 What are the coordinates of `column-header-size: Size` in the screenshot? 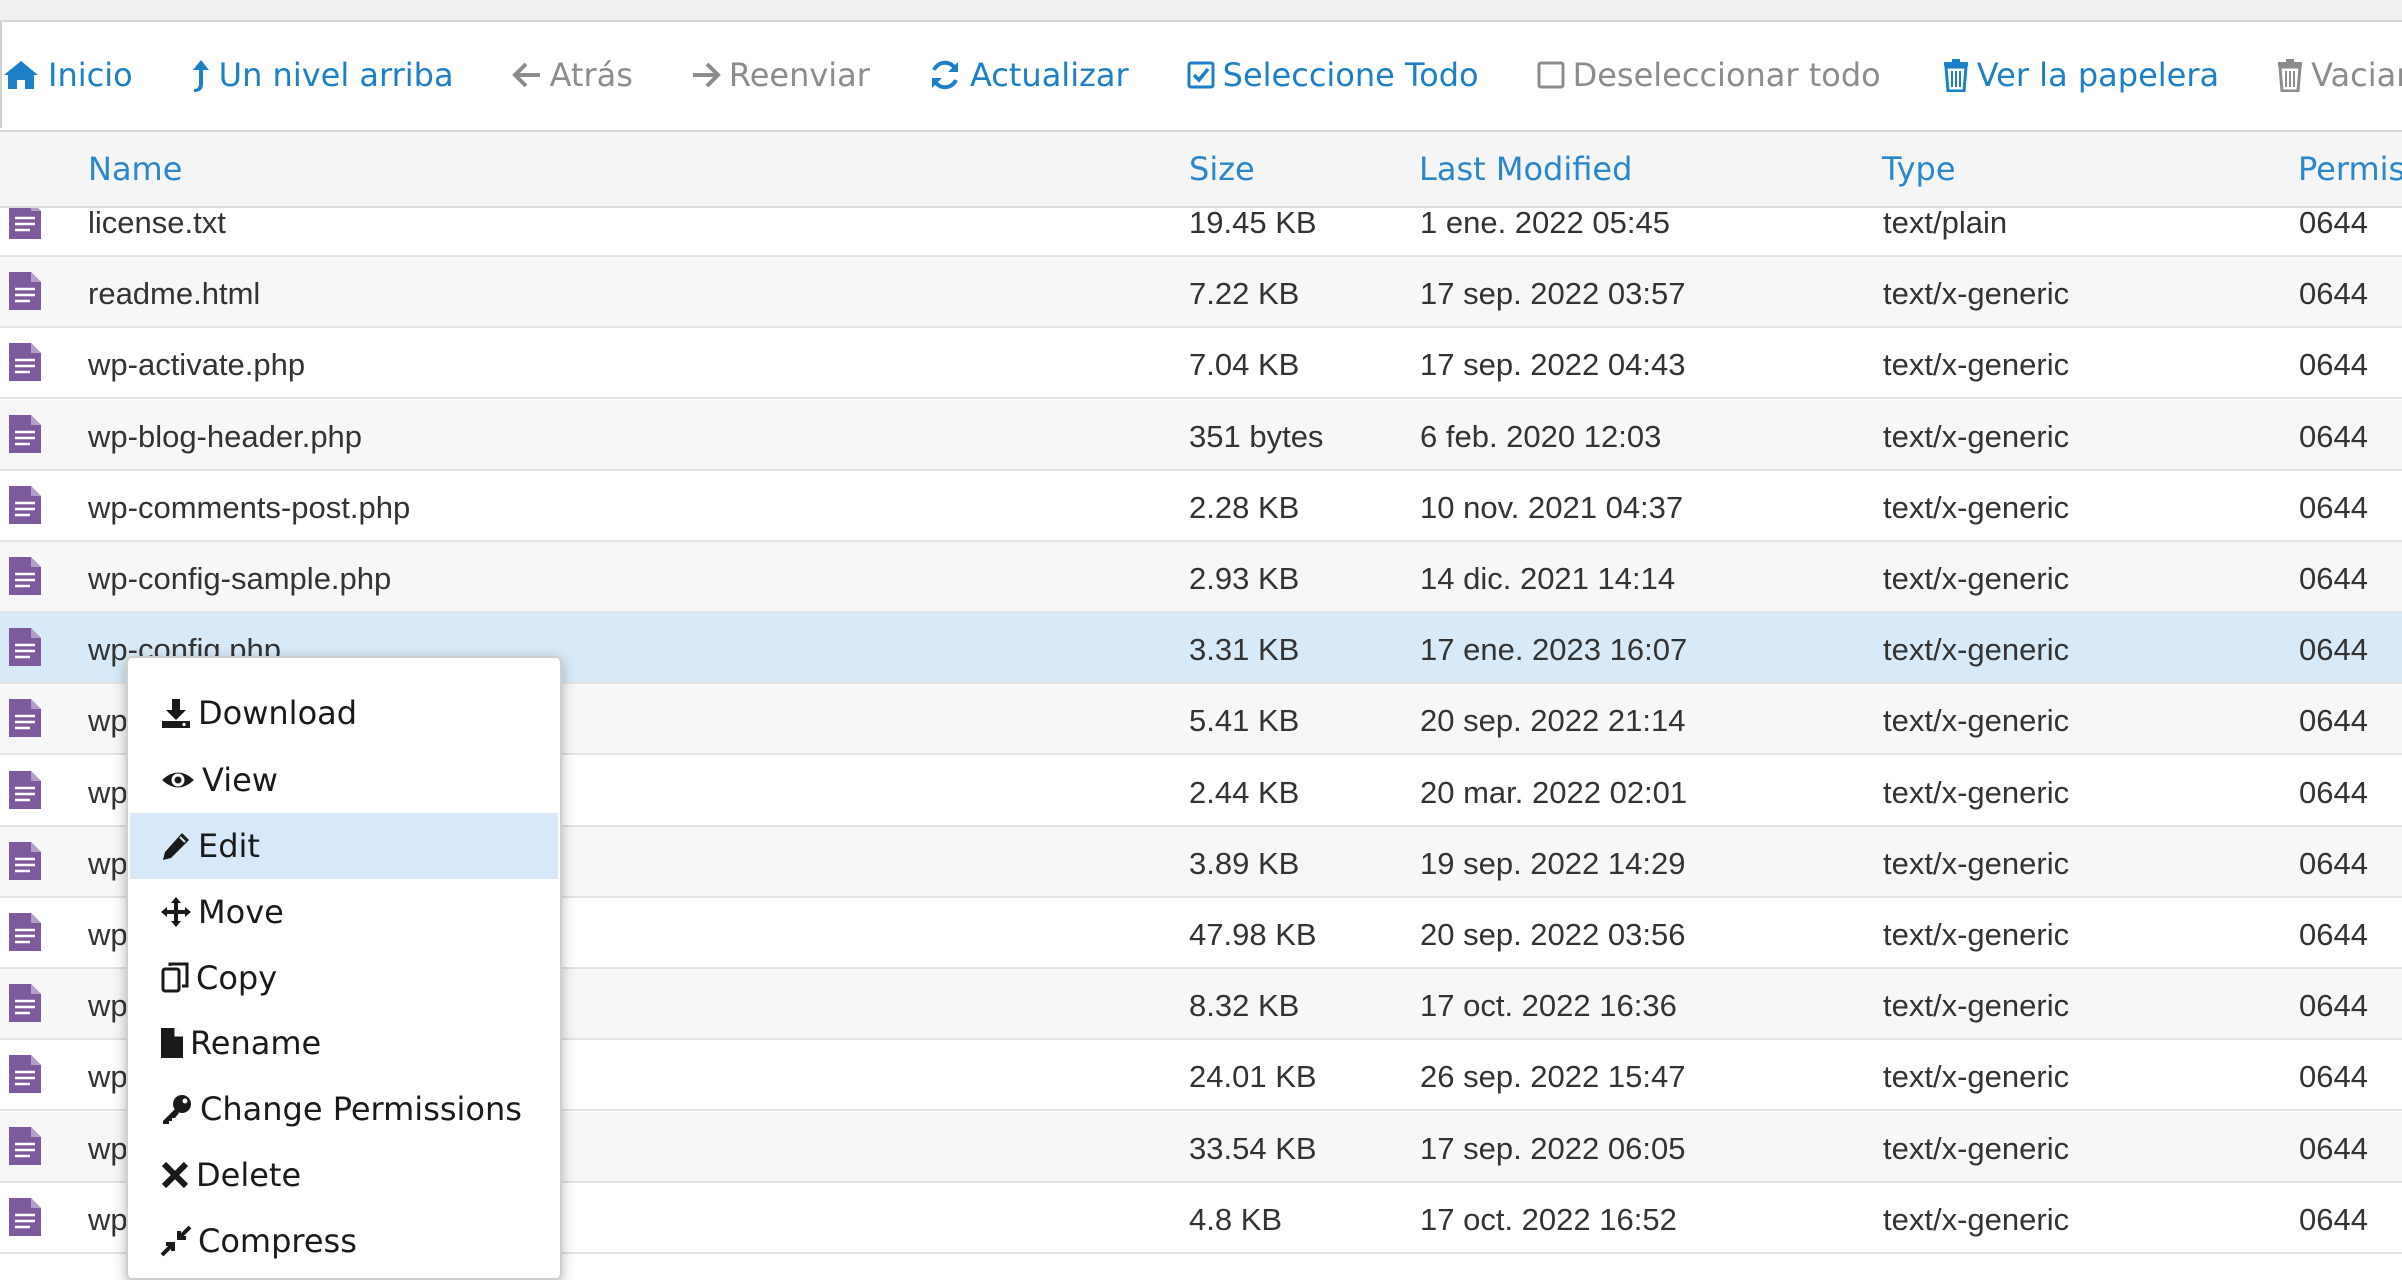 It's located at (1222, 169).